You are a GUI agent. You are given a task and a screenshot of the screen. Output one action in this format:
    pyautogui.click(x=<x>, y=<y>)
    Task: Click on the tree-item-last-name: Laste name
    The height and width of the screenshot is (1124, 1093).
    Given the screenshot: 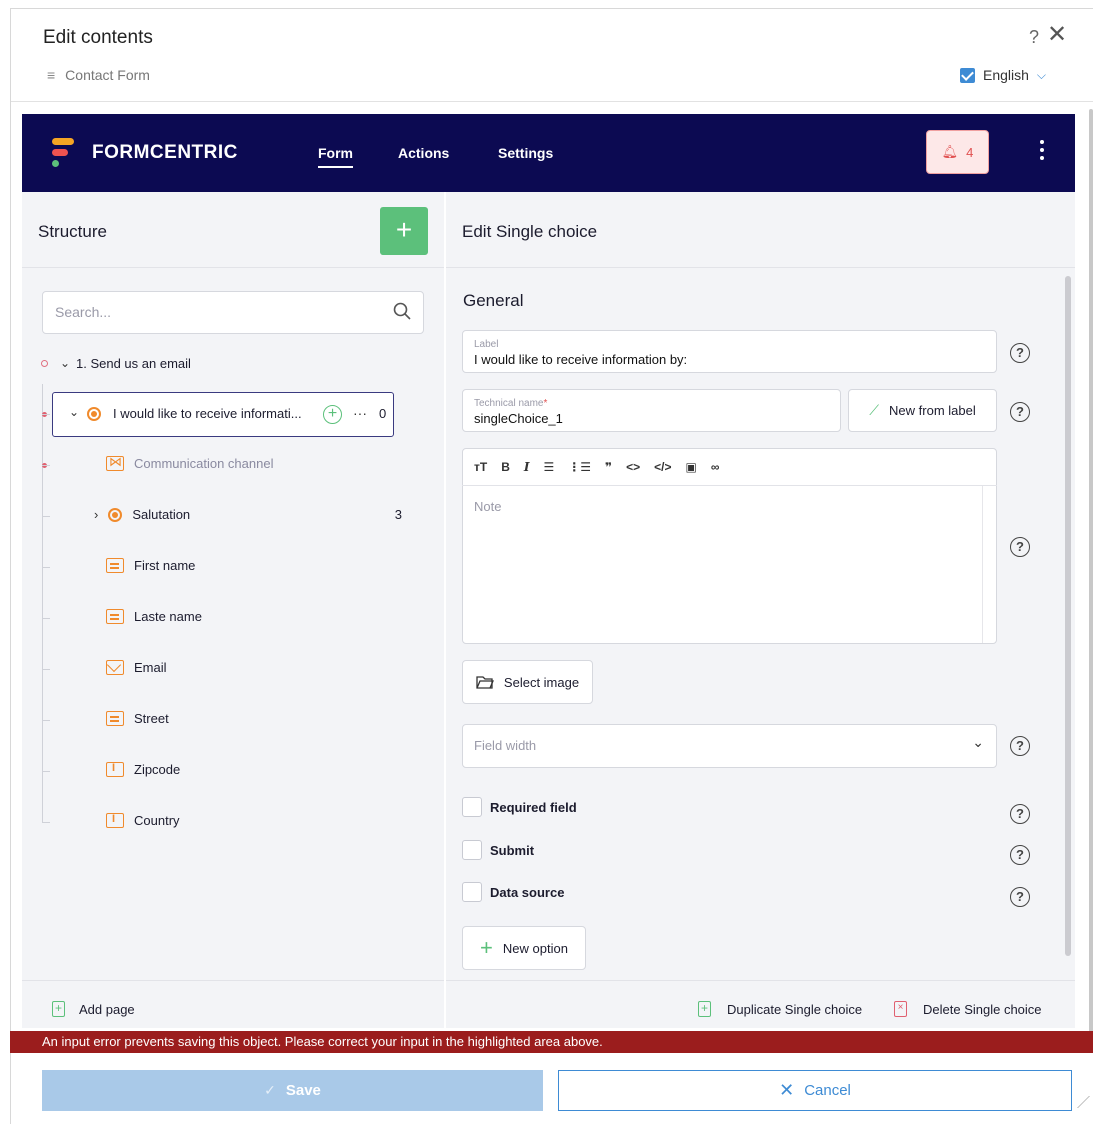 What is the action you would take?
    pyautogui.click(x=154, y=616)
    